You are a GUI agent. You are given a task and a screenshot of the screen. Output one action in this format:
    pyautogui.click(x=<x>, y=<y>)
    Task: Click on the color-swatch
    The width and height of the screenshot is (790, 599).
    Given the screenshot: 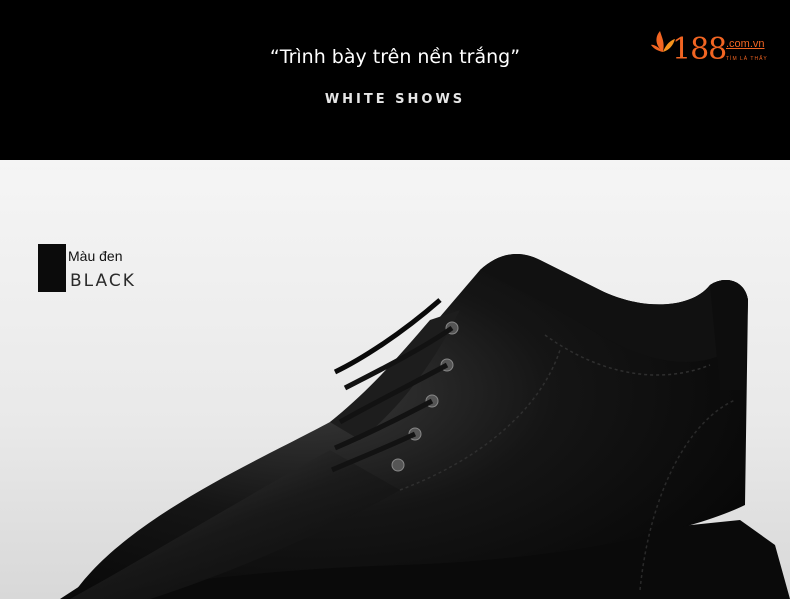 What is the action you would take?
    pyautogui.click(x=52, y=268)
    